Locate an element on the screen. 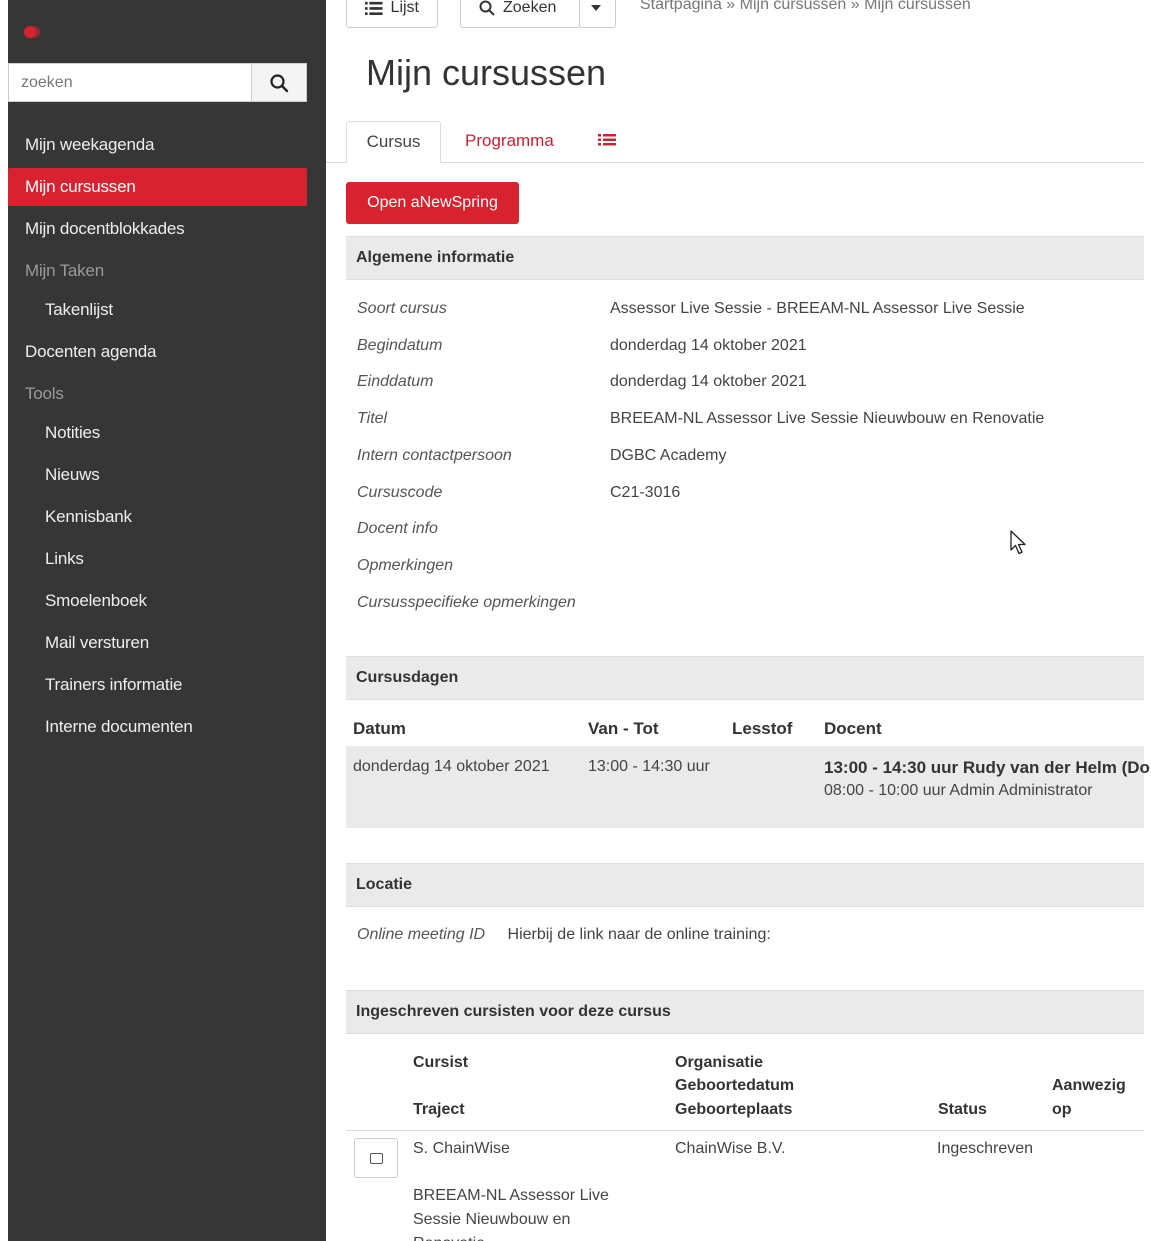 This screenshot has height=1241, width=1151. column-header-organisatie: Organisatie is located at coordinates (719, 1062).